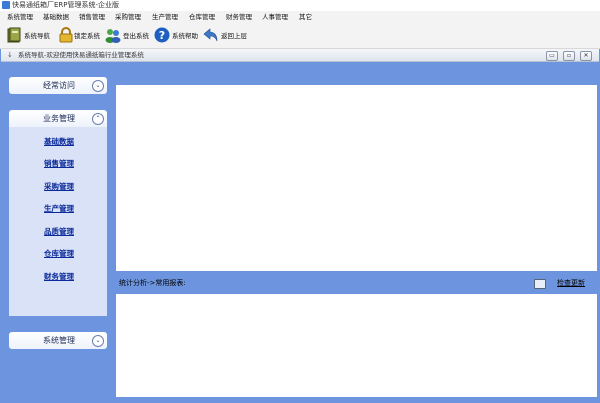  What do you see at coordinates (20, 17) in the screenshot?
I see `menu-item-system: 系统管理` at bounding box center [20, 17].